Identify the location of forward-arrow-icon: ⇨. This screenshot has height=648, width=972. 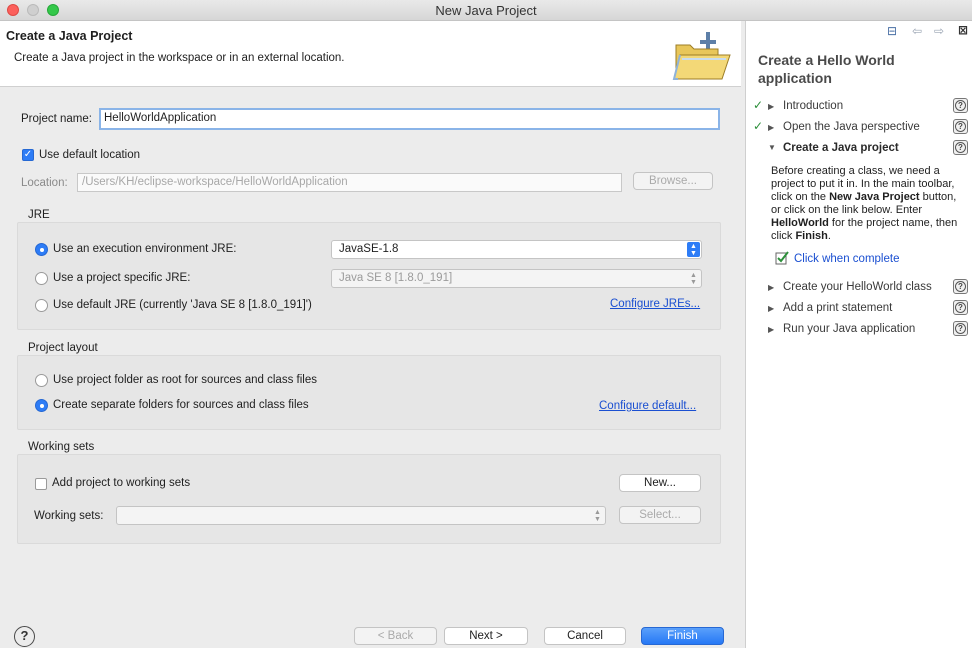
(939, 31).